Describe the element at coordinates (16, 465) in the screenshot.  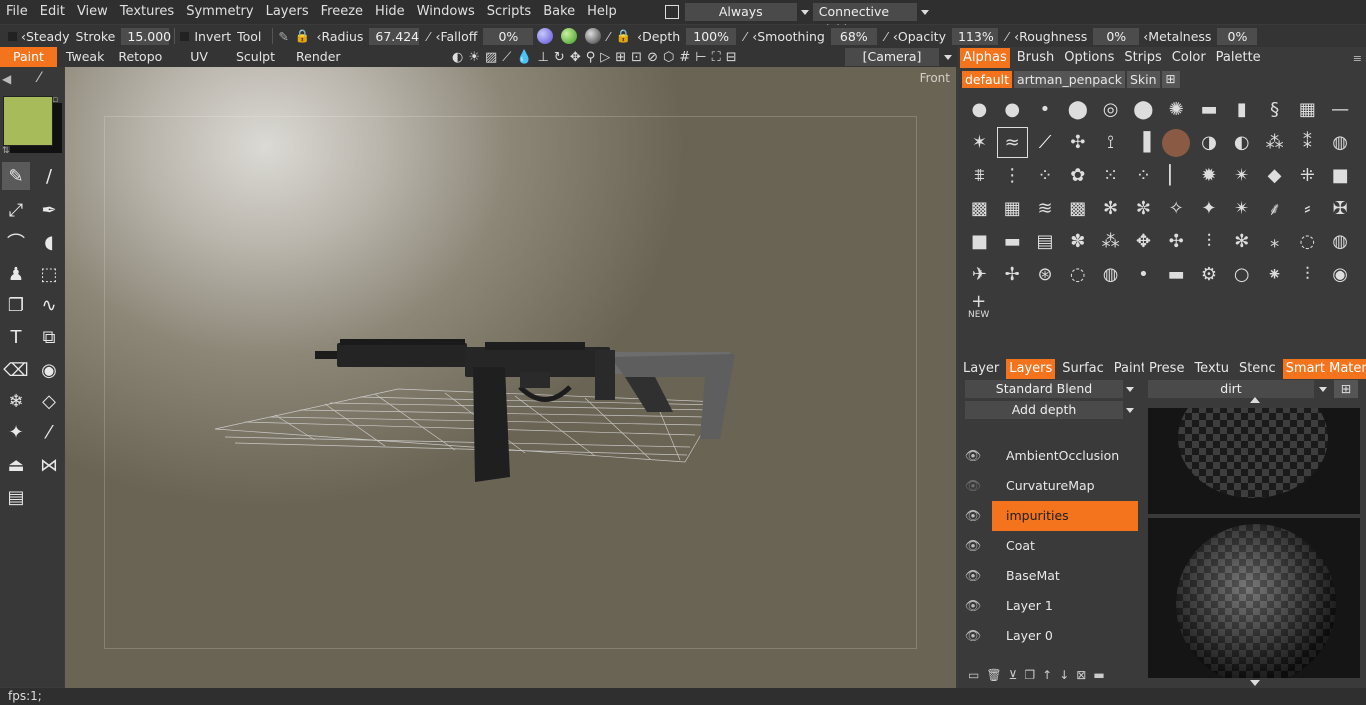
I see `iron-tool-icon: ⏏` at that location.